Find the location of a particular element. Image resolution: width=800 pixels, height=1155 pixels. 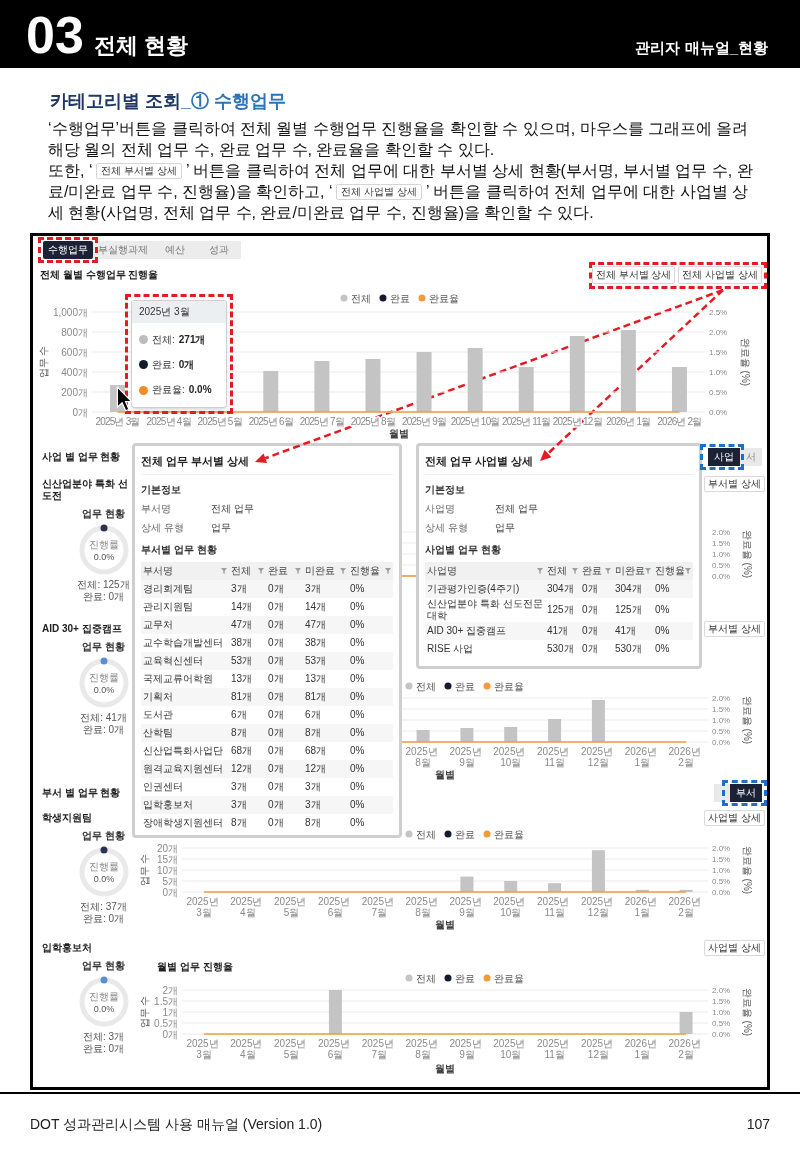

highlight-box is located at coordinates (744, 793).